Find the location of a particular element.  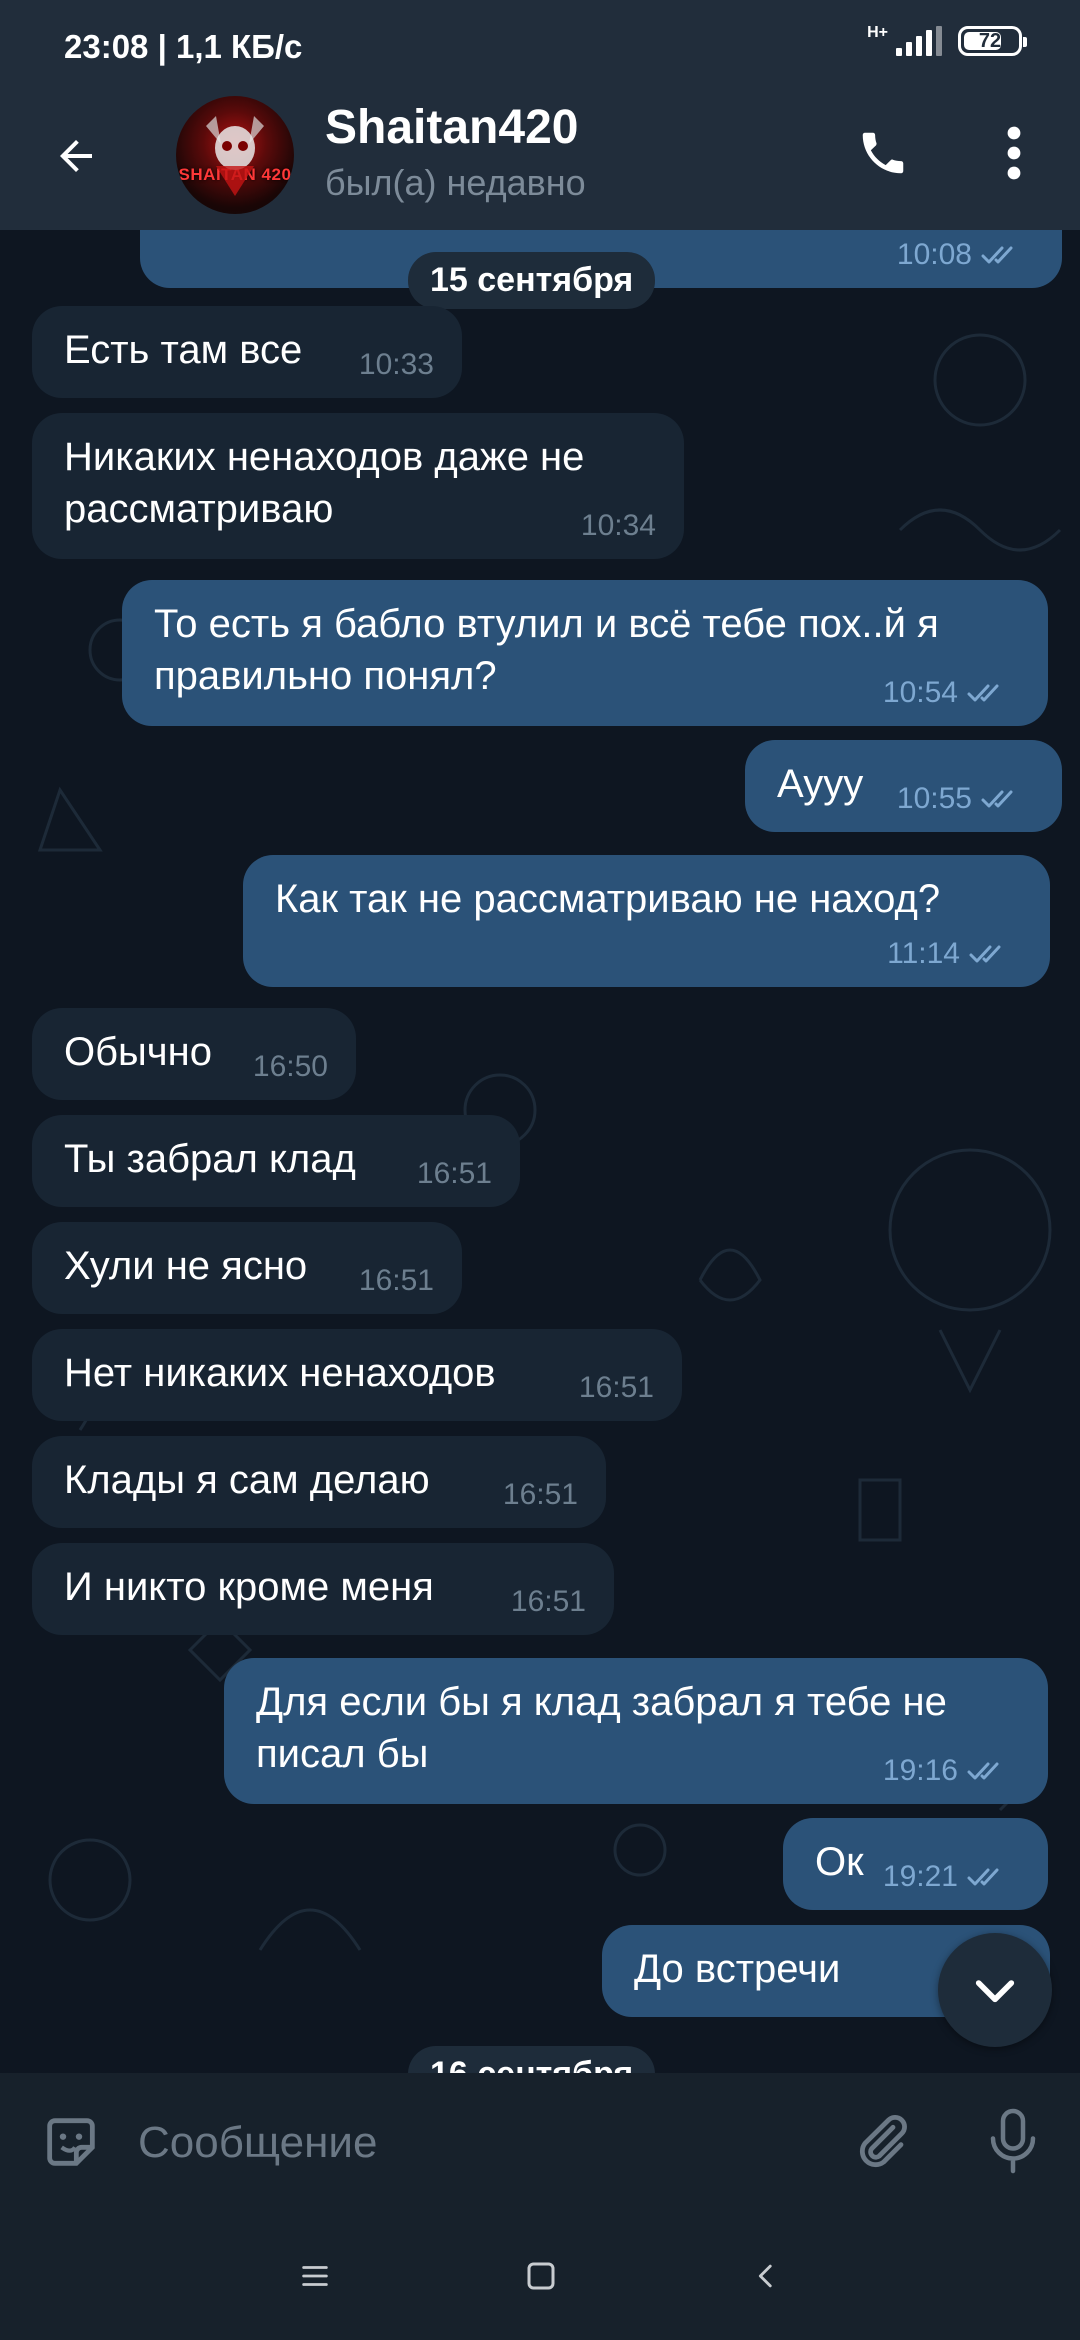

message-time: 16:50 is located at coordinates (290, 1066).